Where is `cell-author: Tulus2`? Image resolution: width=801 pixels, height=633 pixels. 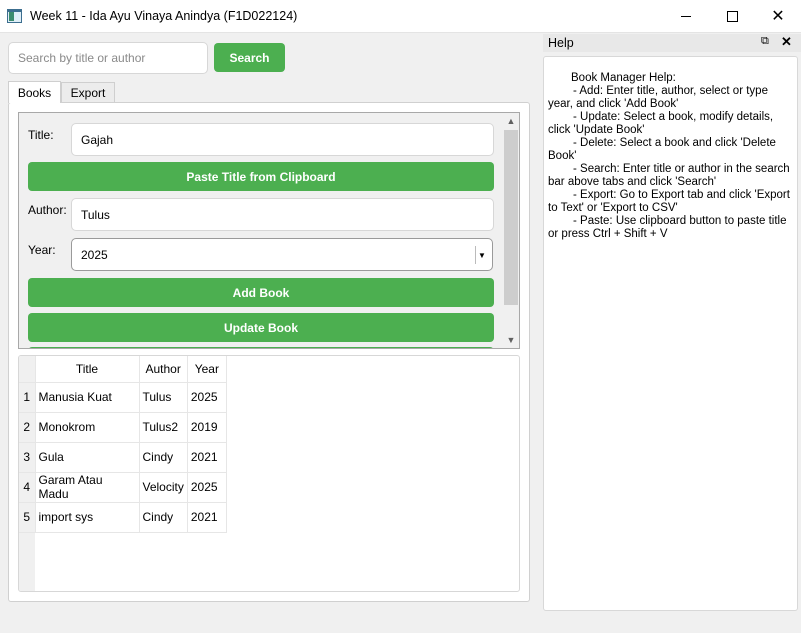
cell-author: Tulus2 is located at coordinates (163, 427).